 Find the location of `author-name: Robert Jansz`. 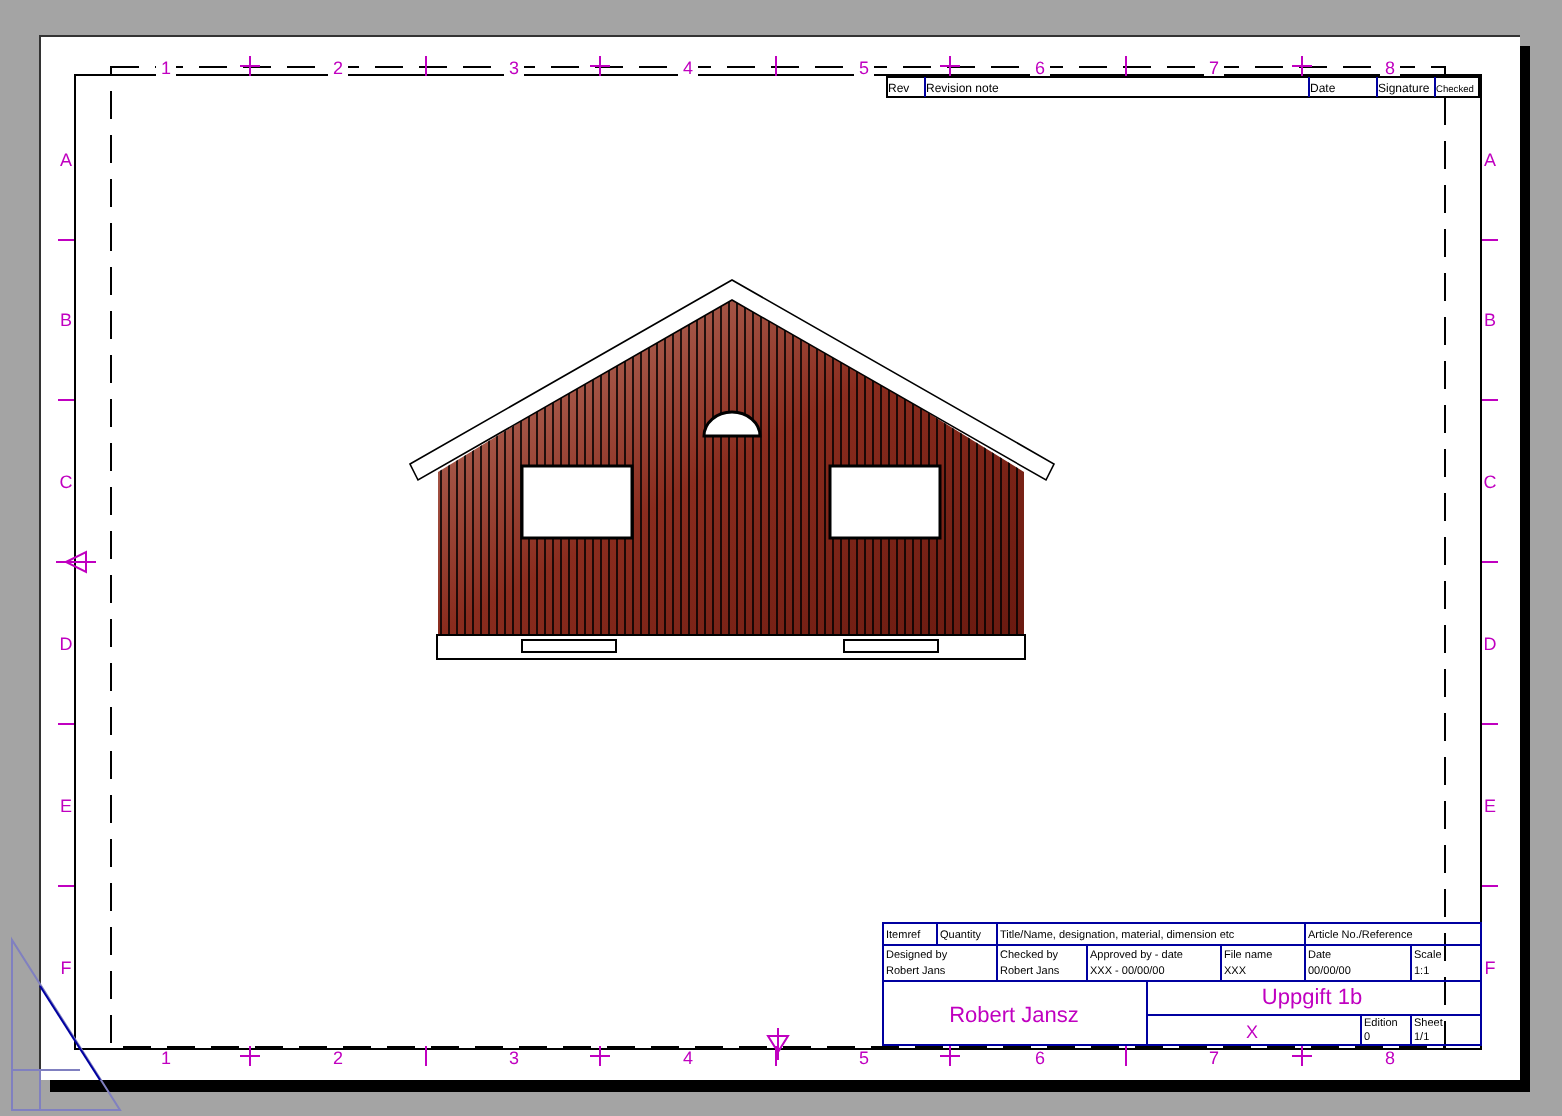

author-name: Robert Jansz is located at coordinates (1014, 1016).